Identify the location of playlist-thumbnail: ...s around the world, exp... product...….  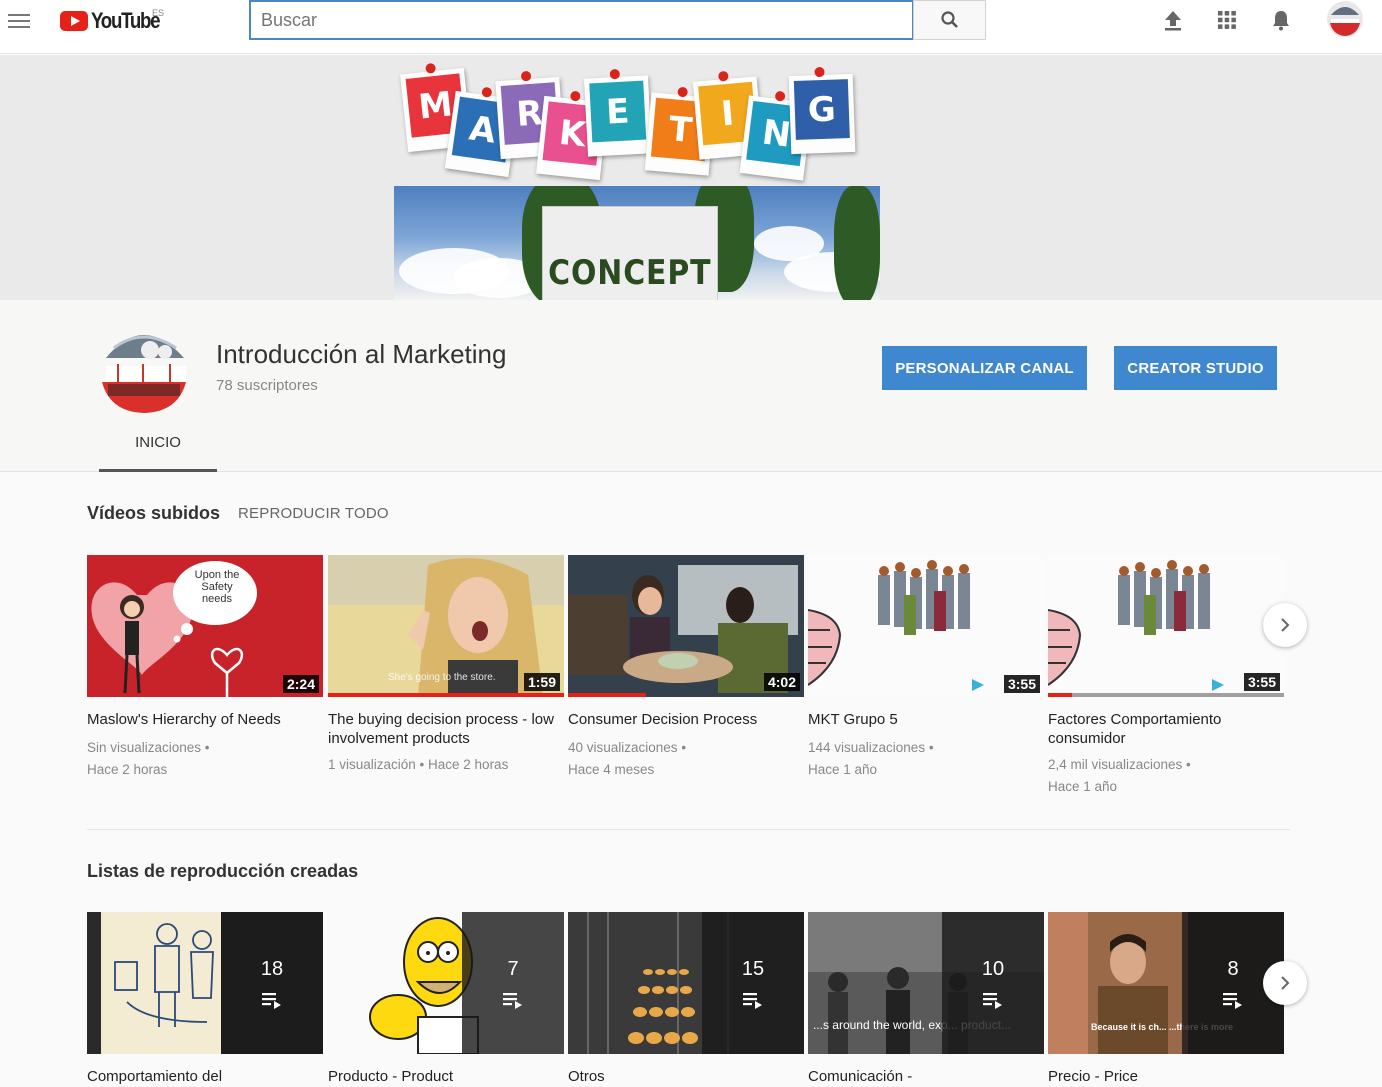
(926, 983).